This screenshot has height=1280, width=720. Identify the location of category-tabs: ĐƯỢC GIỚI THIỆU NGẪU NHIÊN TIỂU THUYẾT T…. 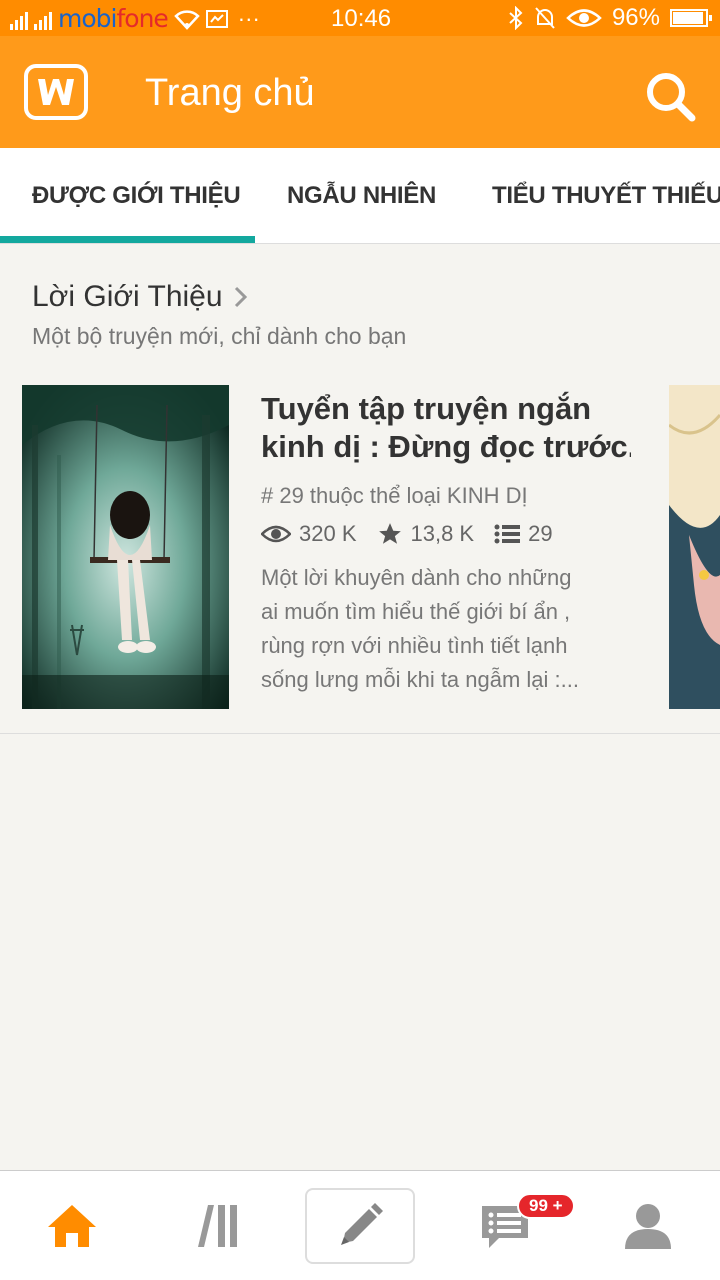
(360, 196).